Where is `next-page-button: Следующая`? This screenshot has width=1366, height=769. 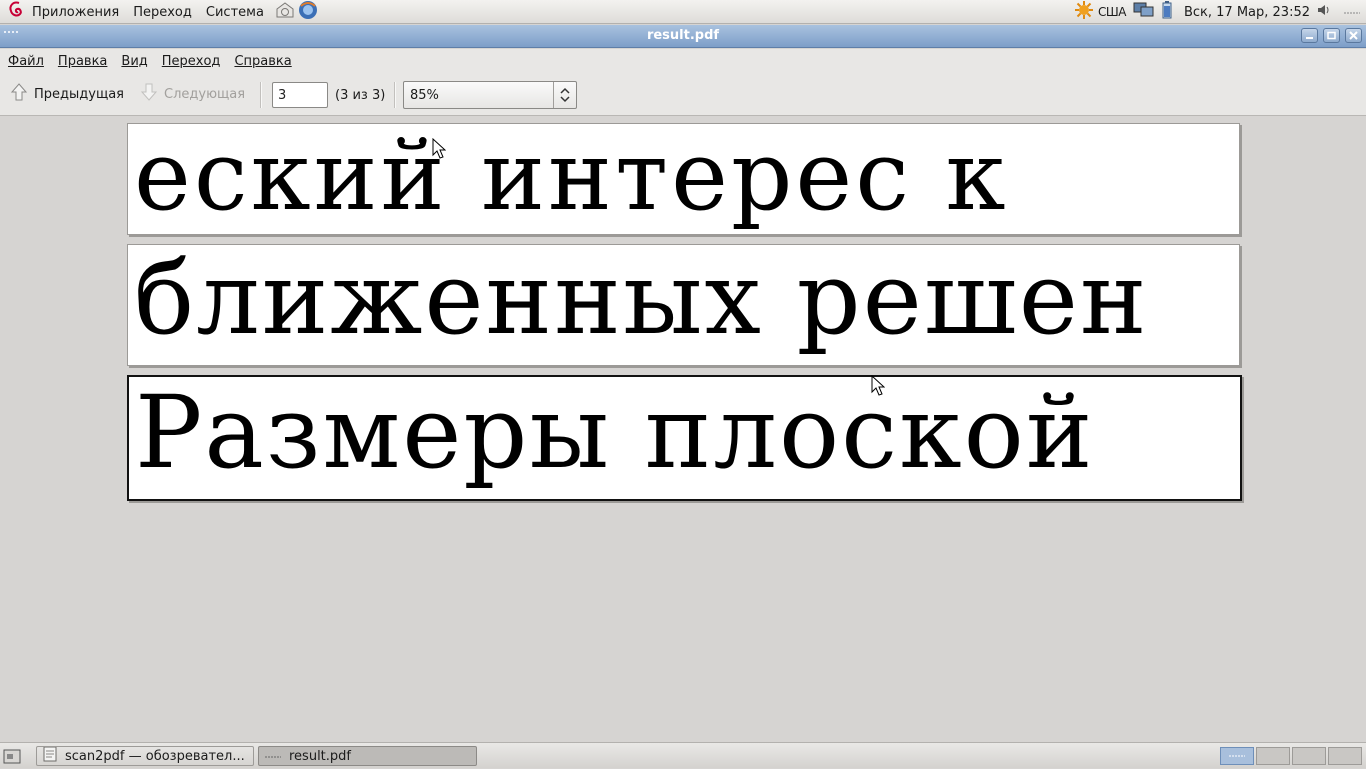 next-page-button: Следующая is located at coordinates (192, 94).